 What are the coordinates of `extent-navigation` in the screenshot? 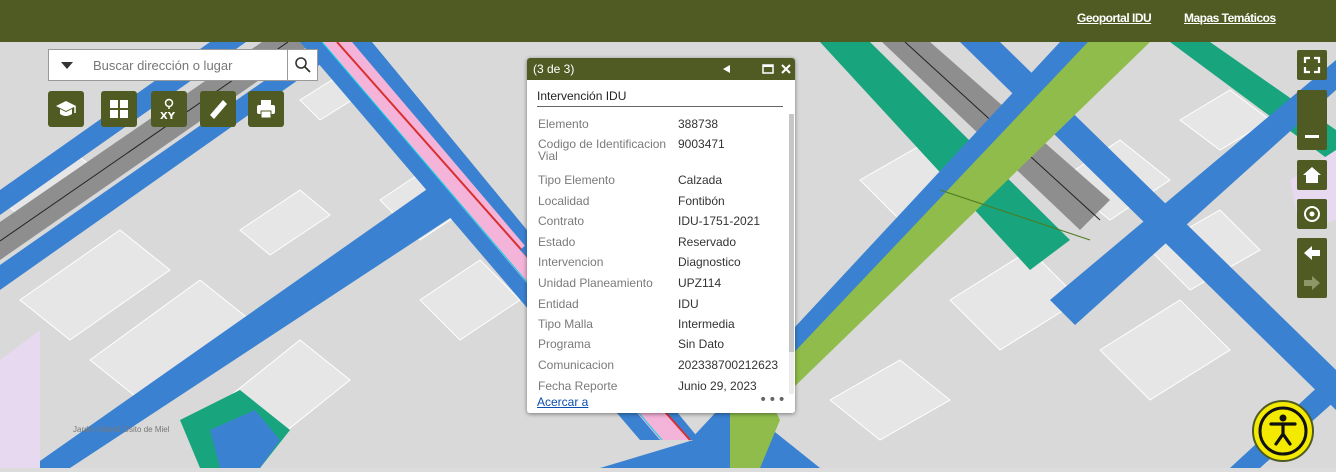 It's located at (1312, 268).